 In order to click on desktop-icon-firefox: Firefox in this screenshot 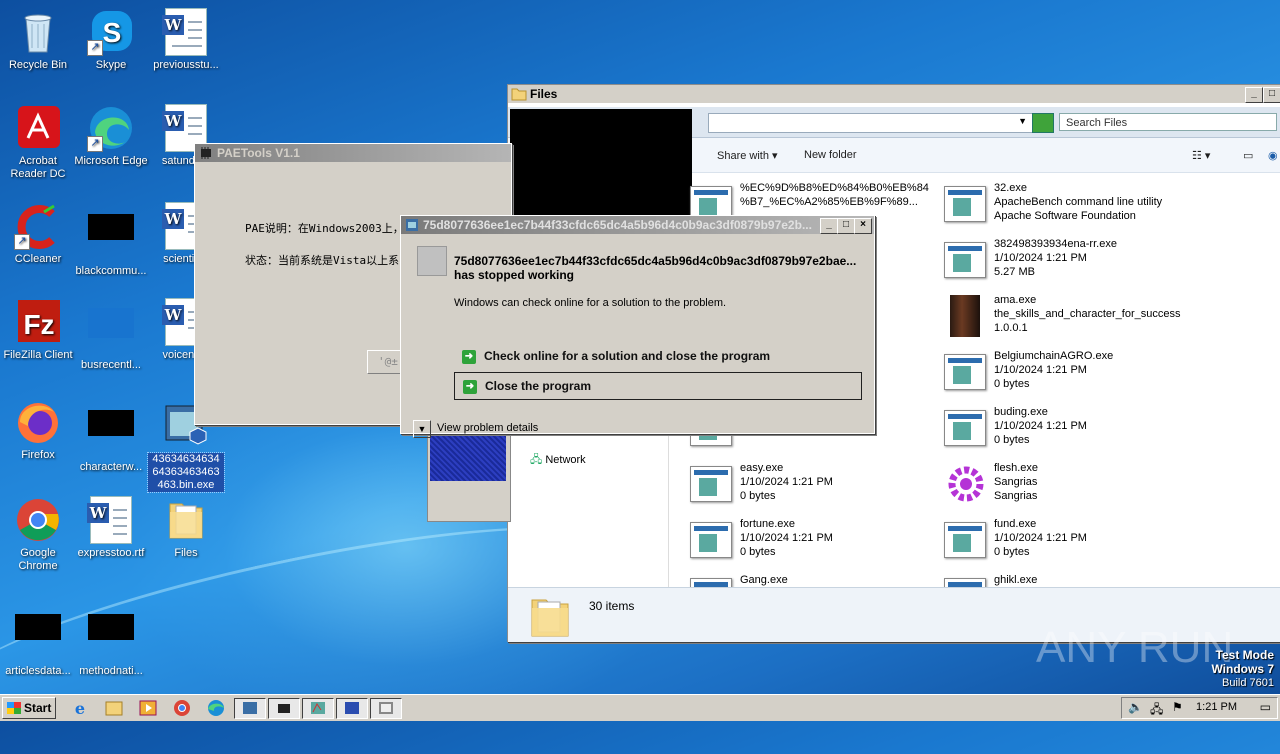, I will do `click(38, 430)`.